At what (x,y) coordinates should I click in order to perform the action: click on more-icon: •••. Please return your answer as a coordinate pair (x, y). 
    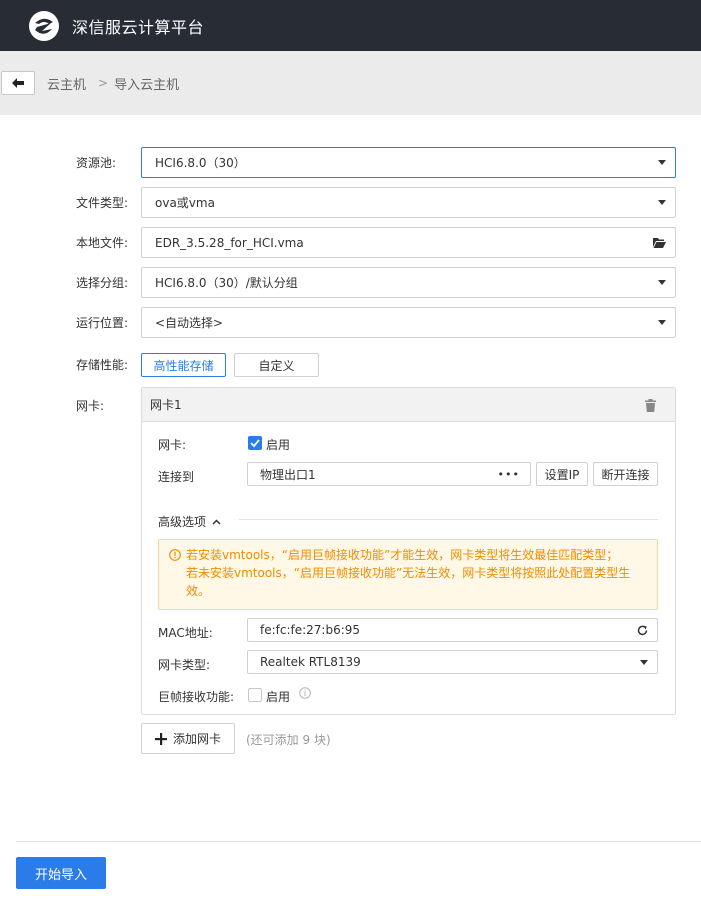
    Looking at the image, I should click on (509, 474).